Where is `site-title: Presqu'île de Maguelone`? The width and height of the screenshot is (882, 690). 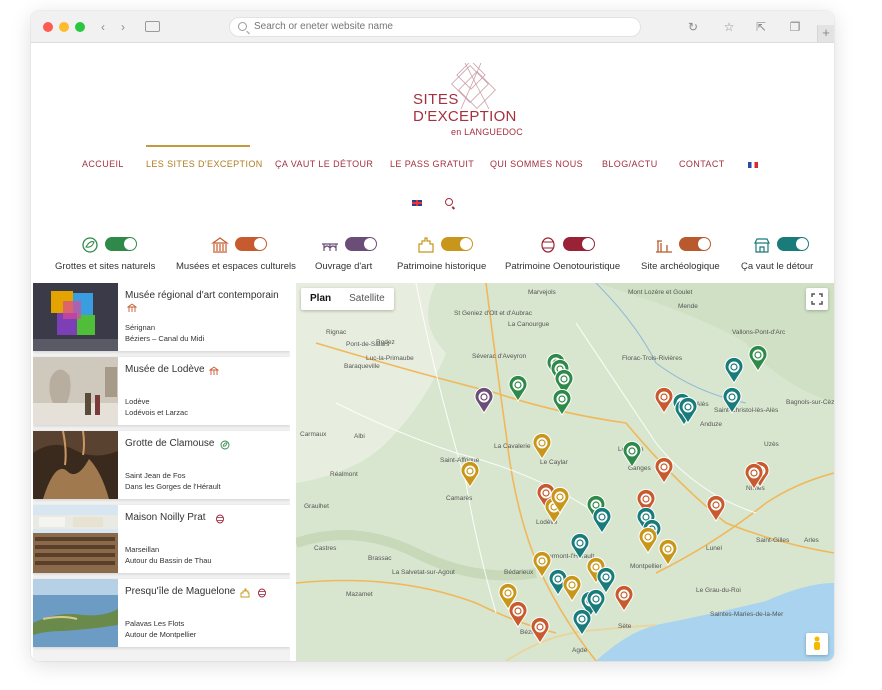
site-title: Presqu'île de Maguelone is located at coordinates (180, 591).